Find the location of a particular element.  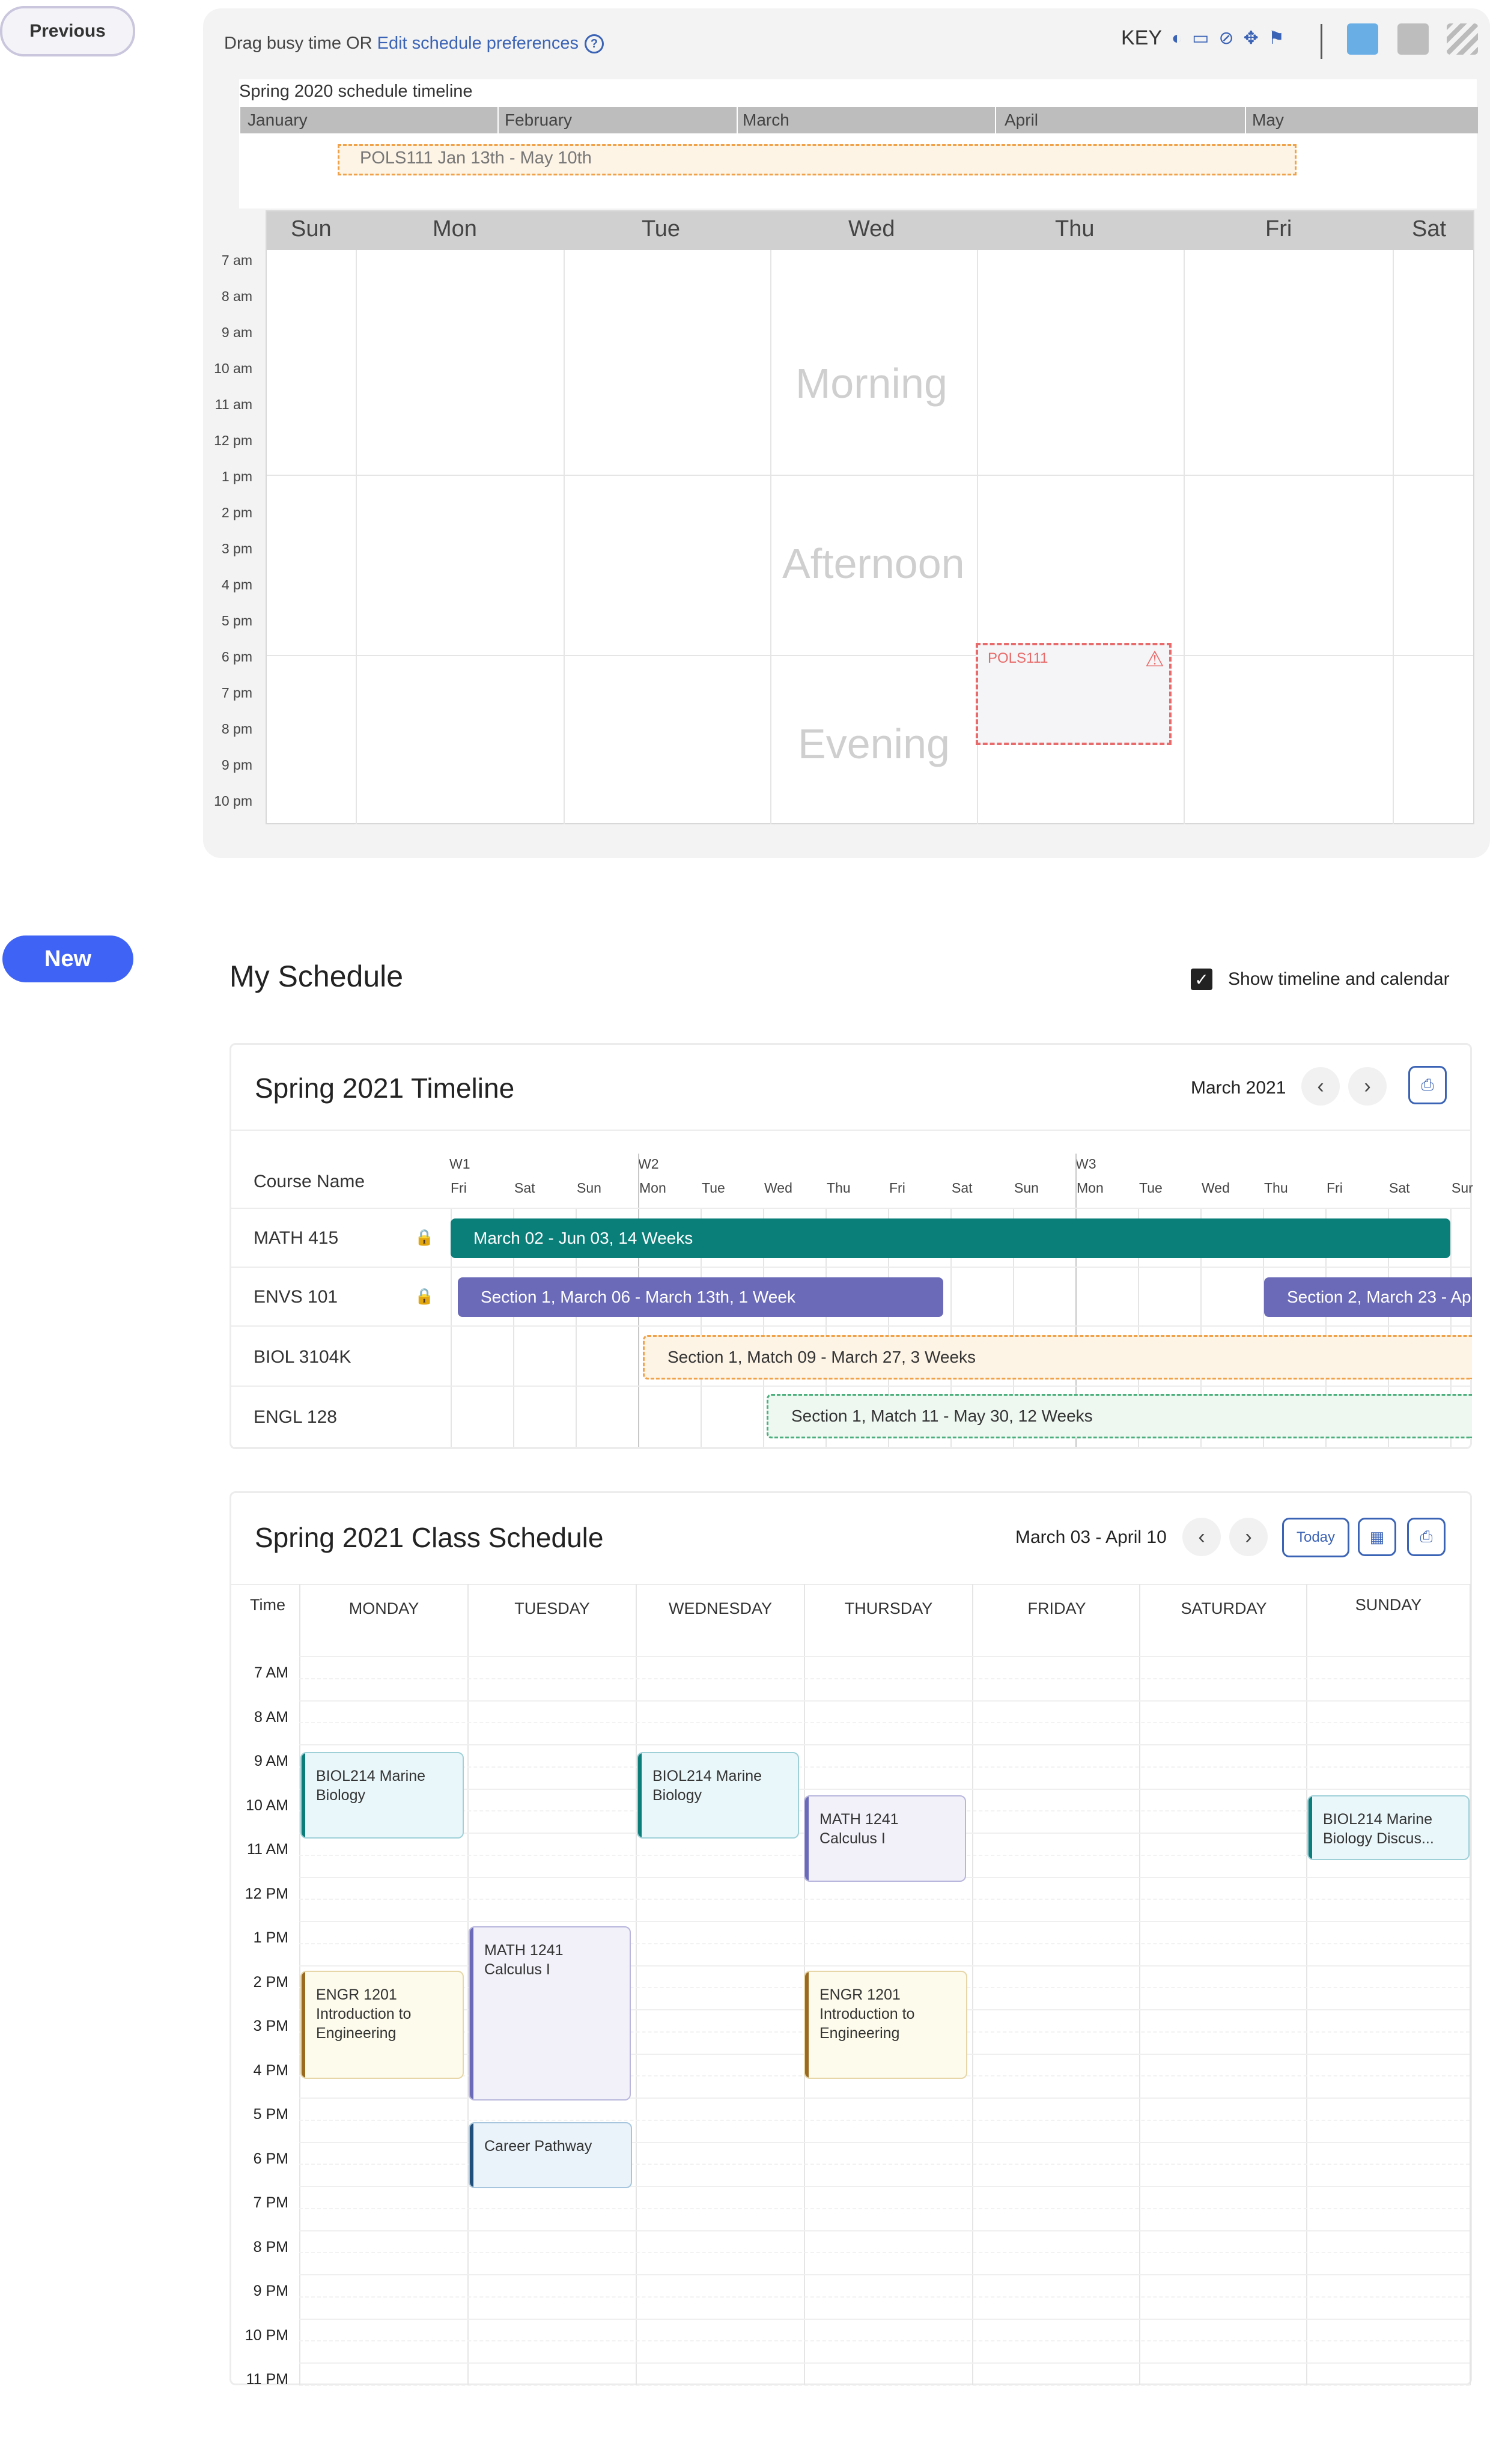

event-thu-engr1201: ENGR 1201 Introduction to Engineering is located at coordinates (886, 2025).